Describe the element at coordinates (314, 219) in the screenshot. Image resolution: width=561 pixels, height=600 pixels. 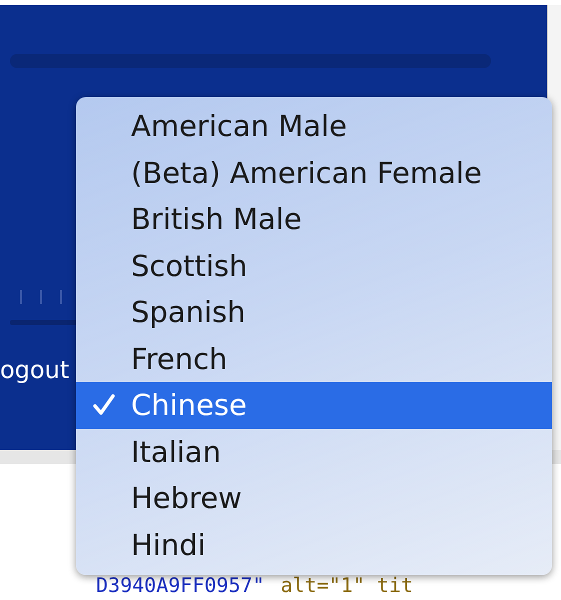
I see `menu-item: British Male` at that location.